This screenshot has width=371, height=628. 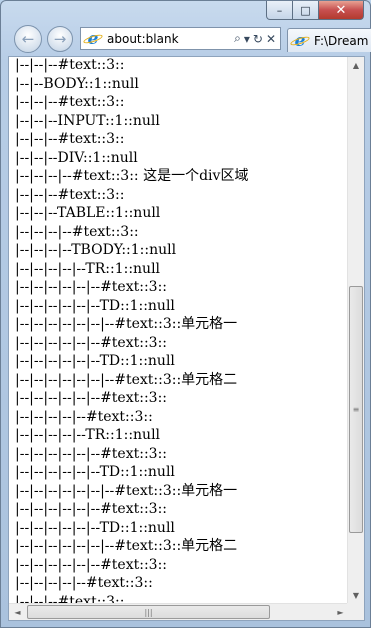 I want to click on thumb-grip-icon: |||, so click(x=148, y=612).